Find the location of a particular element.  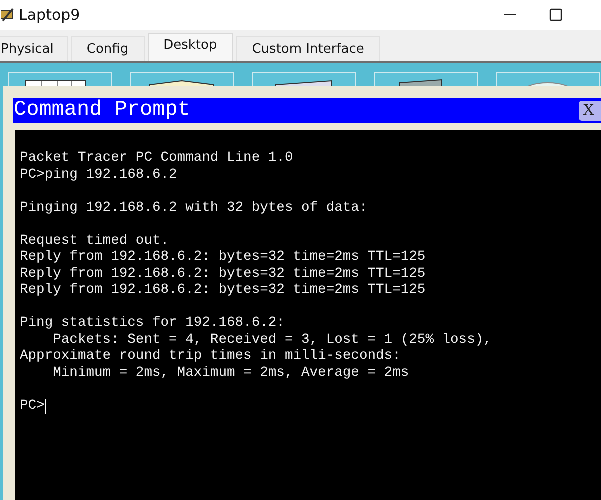

terminal-line: PC> is located at coordinates (32, 406).